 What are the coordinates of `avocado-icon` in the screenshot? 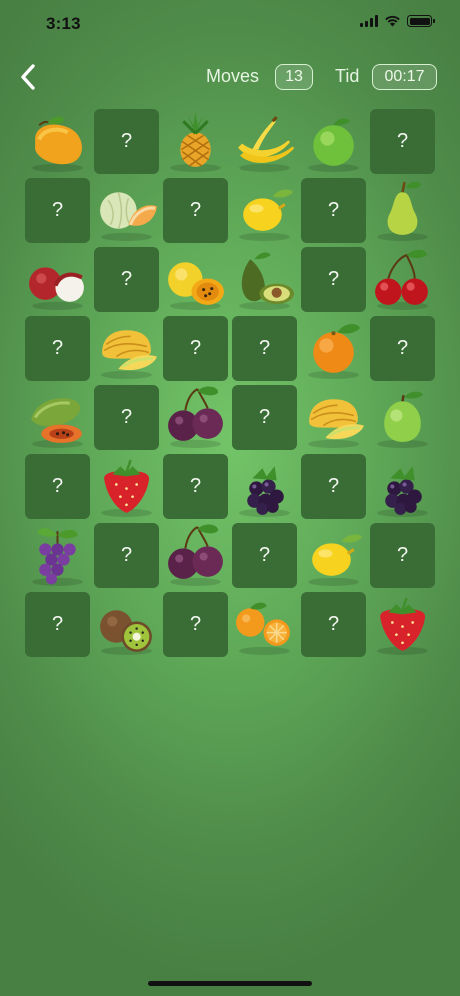 It's located at (266, 281).